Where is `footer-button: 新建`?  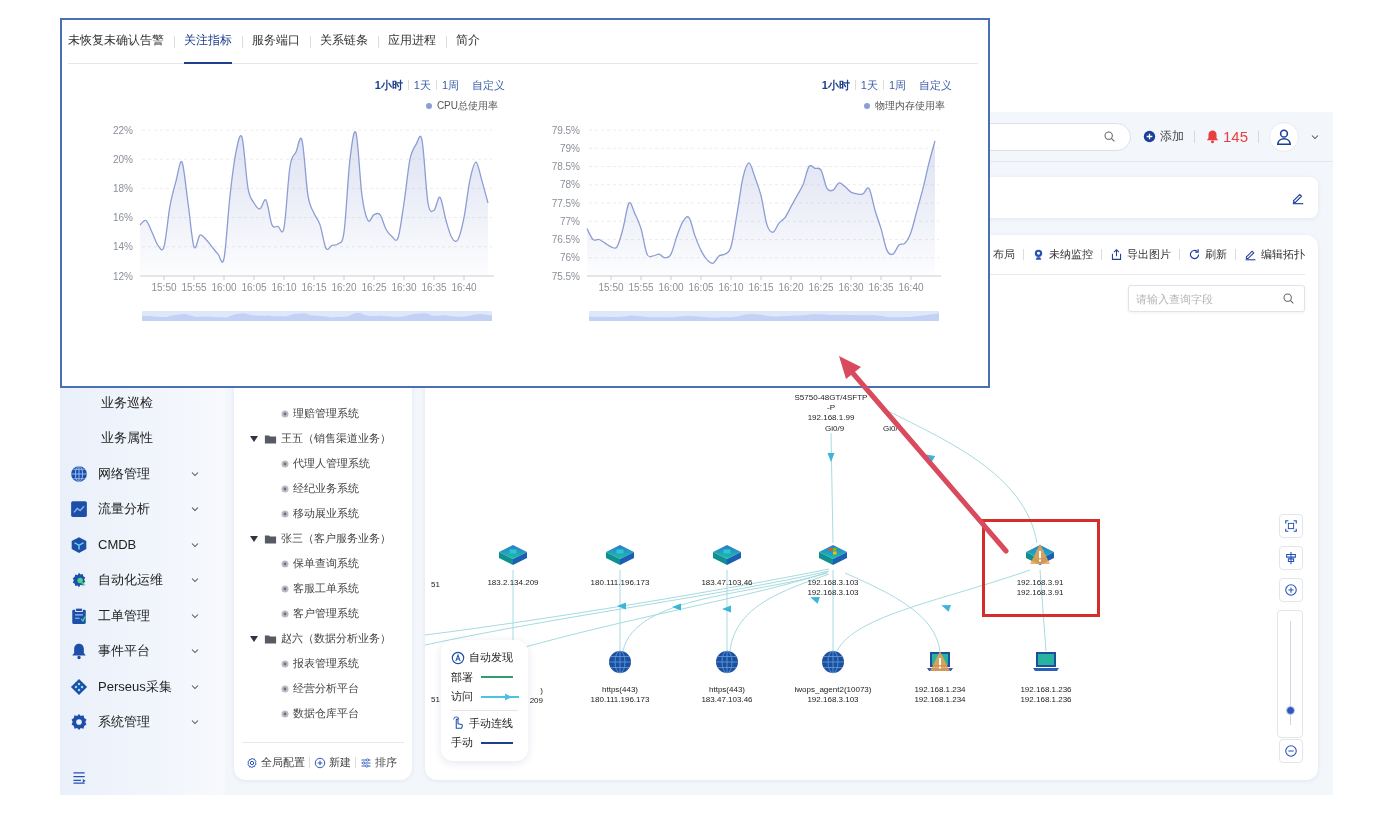
footer-button: 新建 is located at coordinates (332, 762).